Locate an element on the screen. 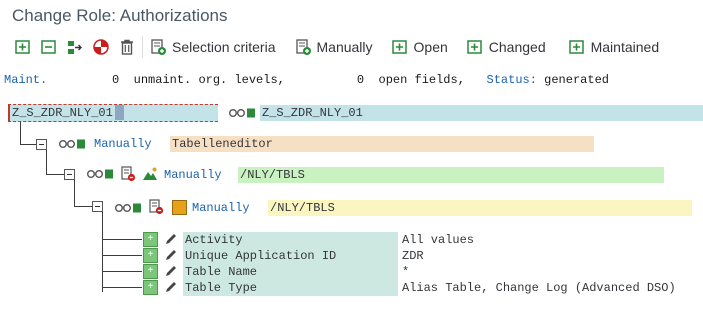 Image resolution: width=703 pixels, height=313 pixels. field-value: ZDR is located at coordinates (413, 256).